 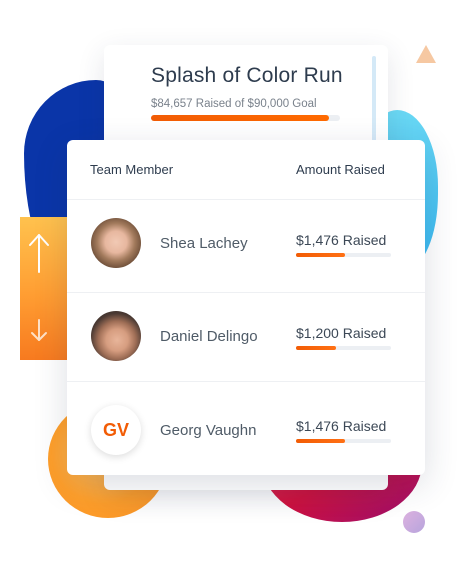 What do you see at coordinates (340, 169) in the screenshot?
I see `column-header-amount-raised: Amount Raised` at bounding box center [340, 169].